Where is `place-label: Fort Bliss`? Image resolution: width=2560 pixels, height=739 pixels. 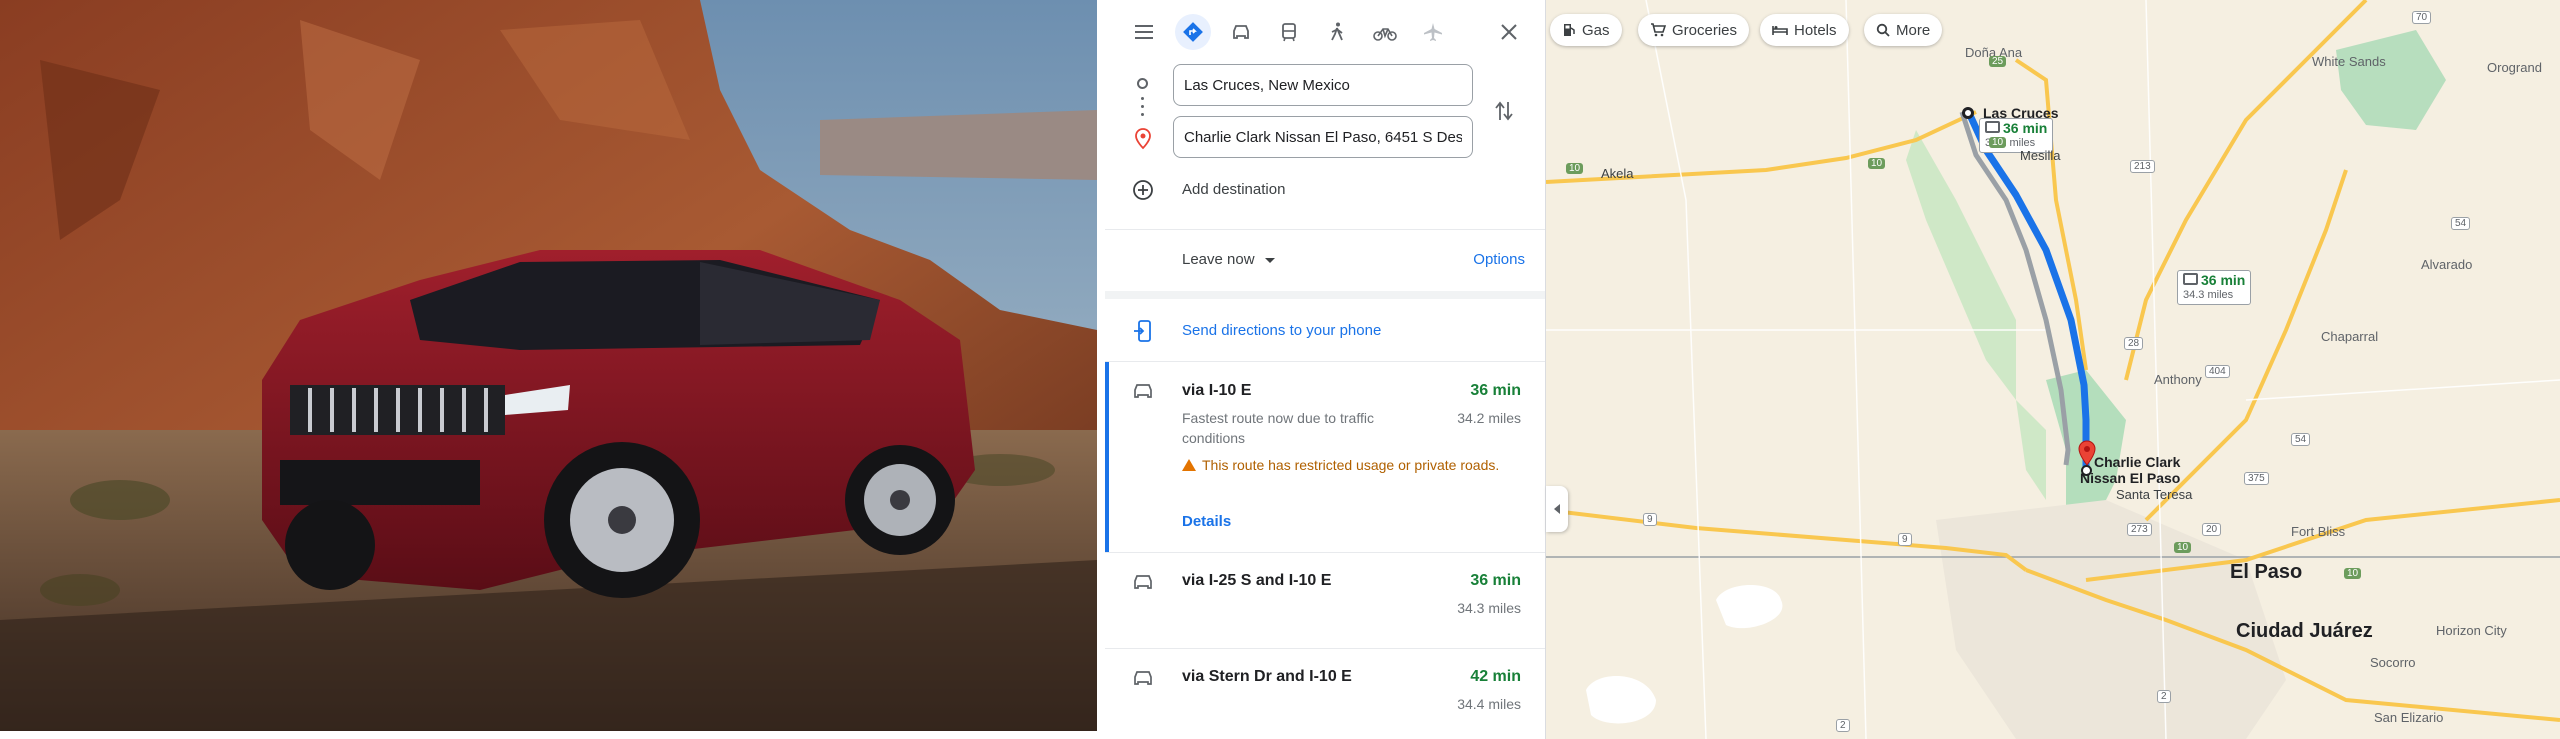
place-label: Fort Bliss is located at coordinates (2318, 531).